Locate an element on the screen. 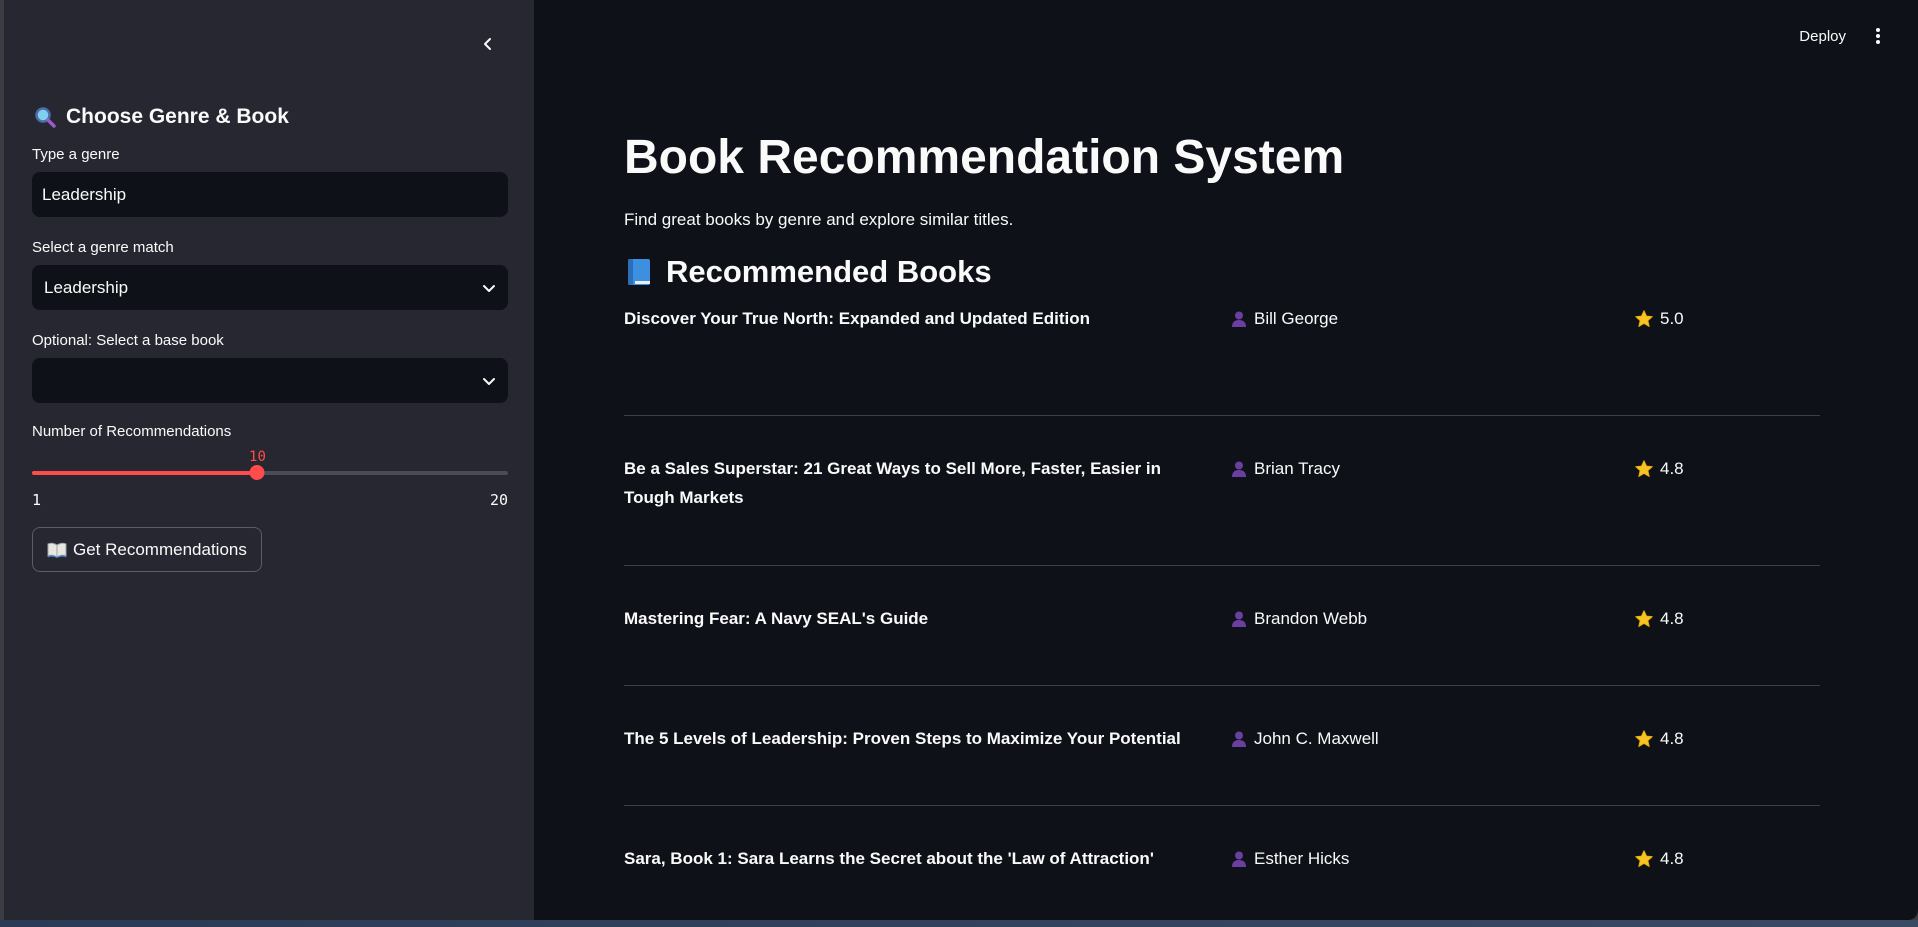 This screenshot has height=927, width=1918. book-author-name: Brandon Webb is located at coordinates (1311, 618).